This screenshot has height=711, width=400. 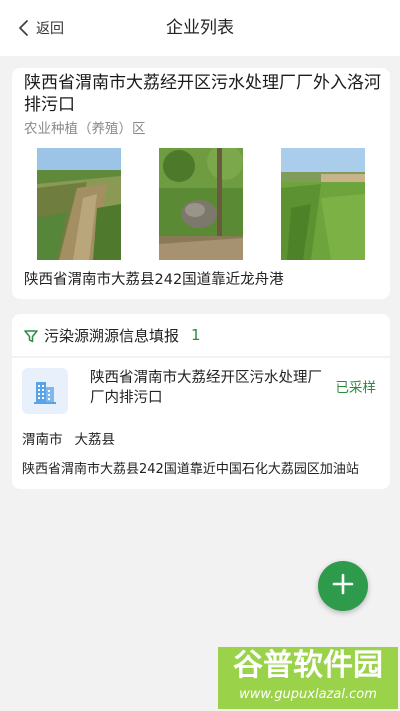 What do you see at coordinates (42, 440) in the screenshot?
I see `enterprise-city: 渭南市` at bounding box center [42, 440].